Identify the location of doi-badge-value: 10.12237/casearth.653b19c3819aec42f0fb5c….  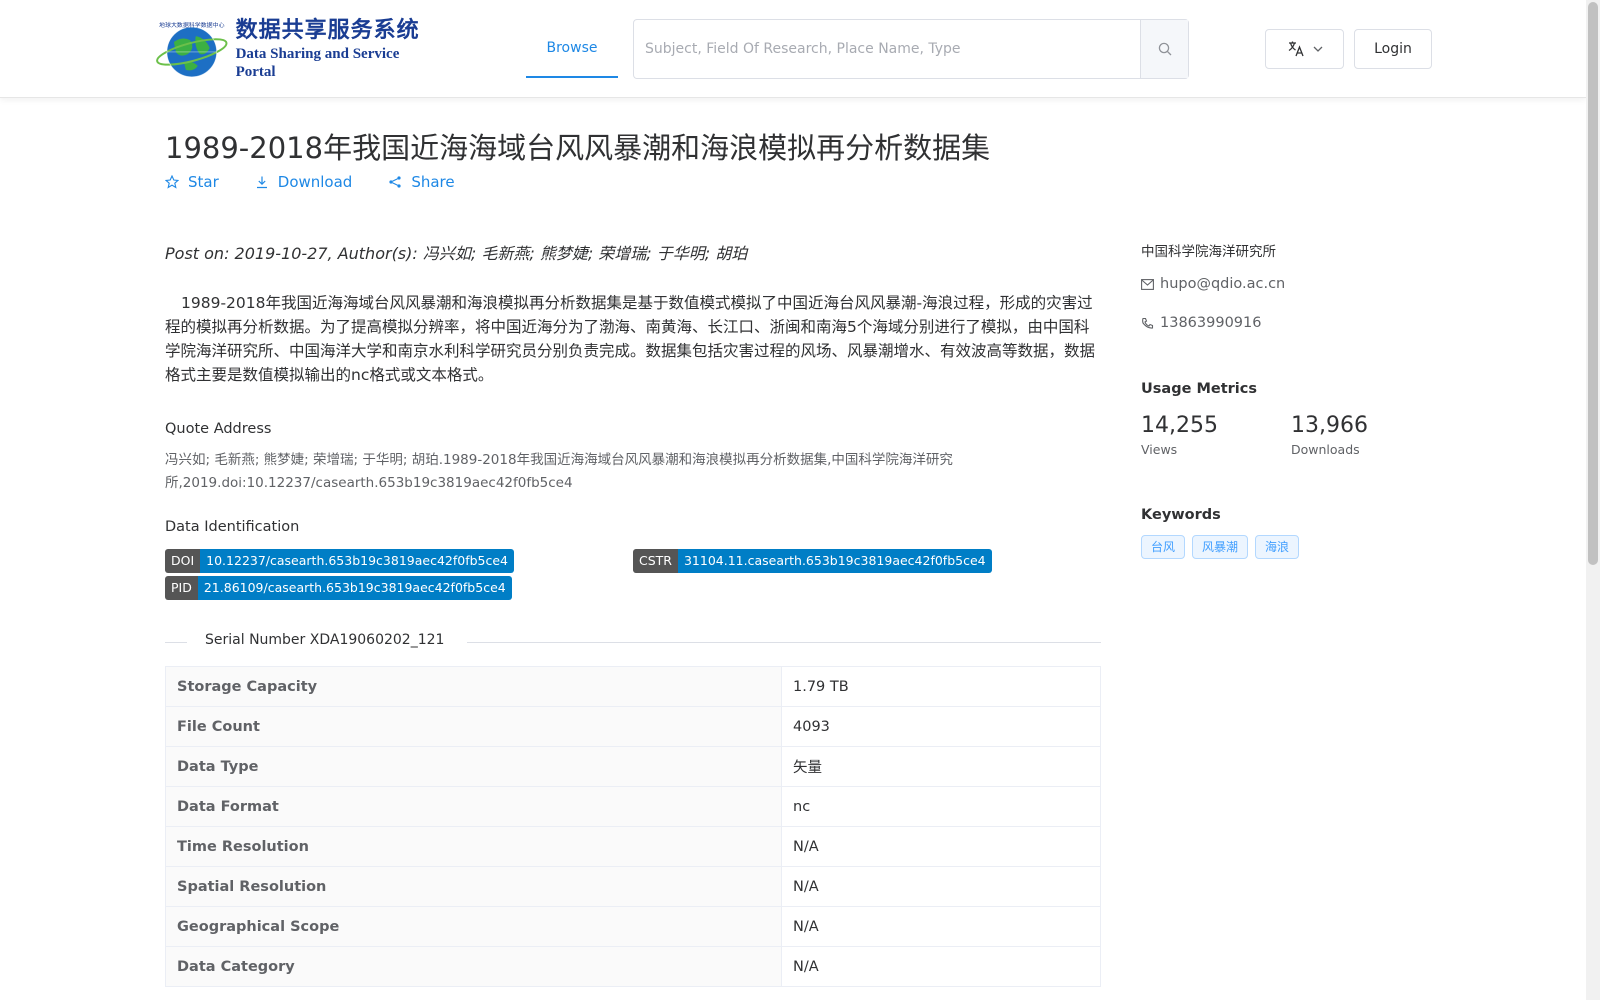
(357, 561).